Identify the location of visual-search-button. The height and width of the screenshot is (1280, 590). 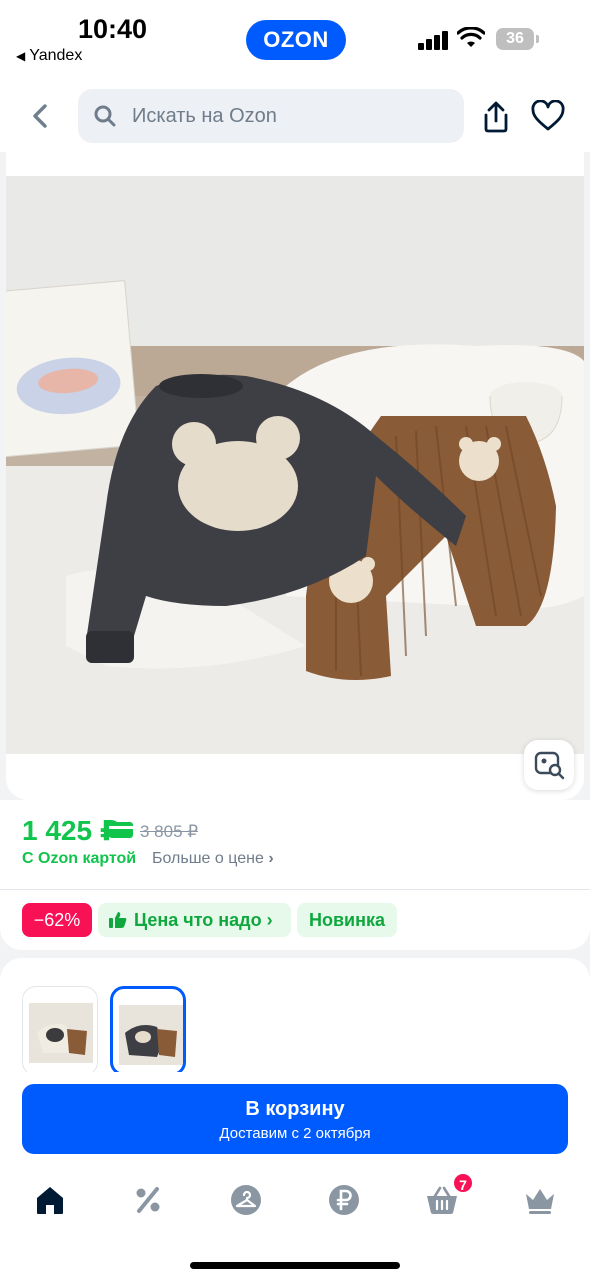
(549, 765).